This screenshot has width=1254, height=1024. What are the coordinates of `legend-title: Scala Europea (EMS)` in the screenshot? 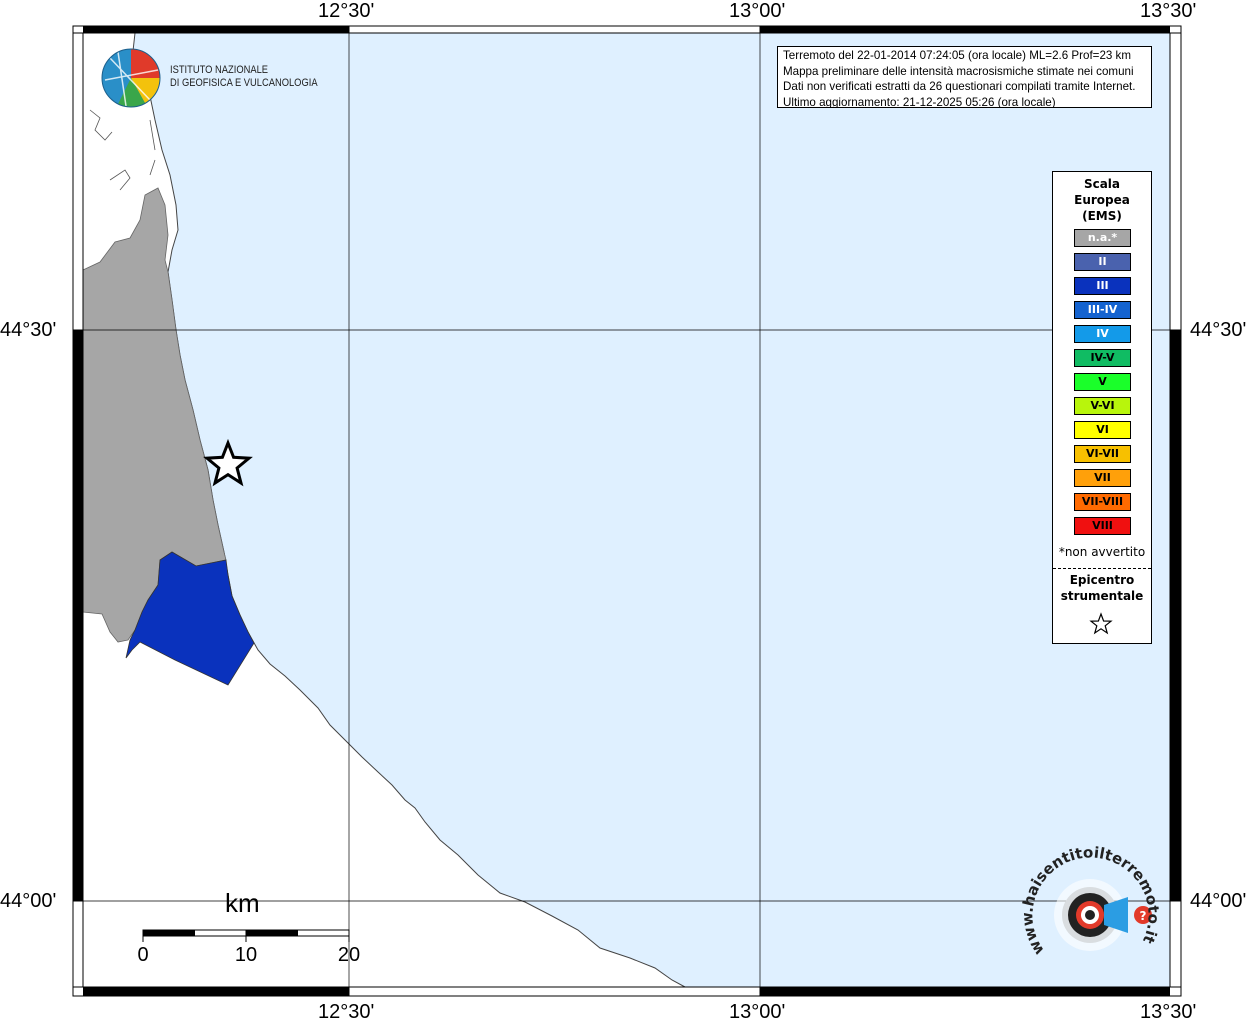 It's located at (1102, 200).